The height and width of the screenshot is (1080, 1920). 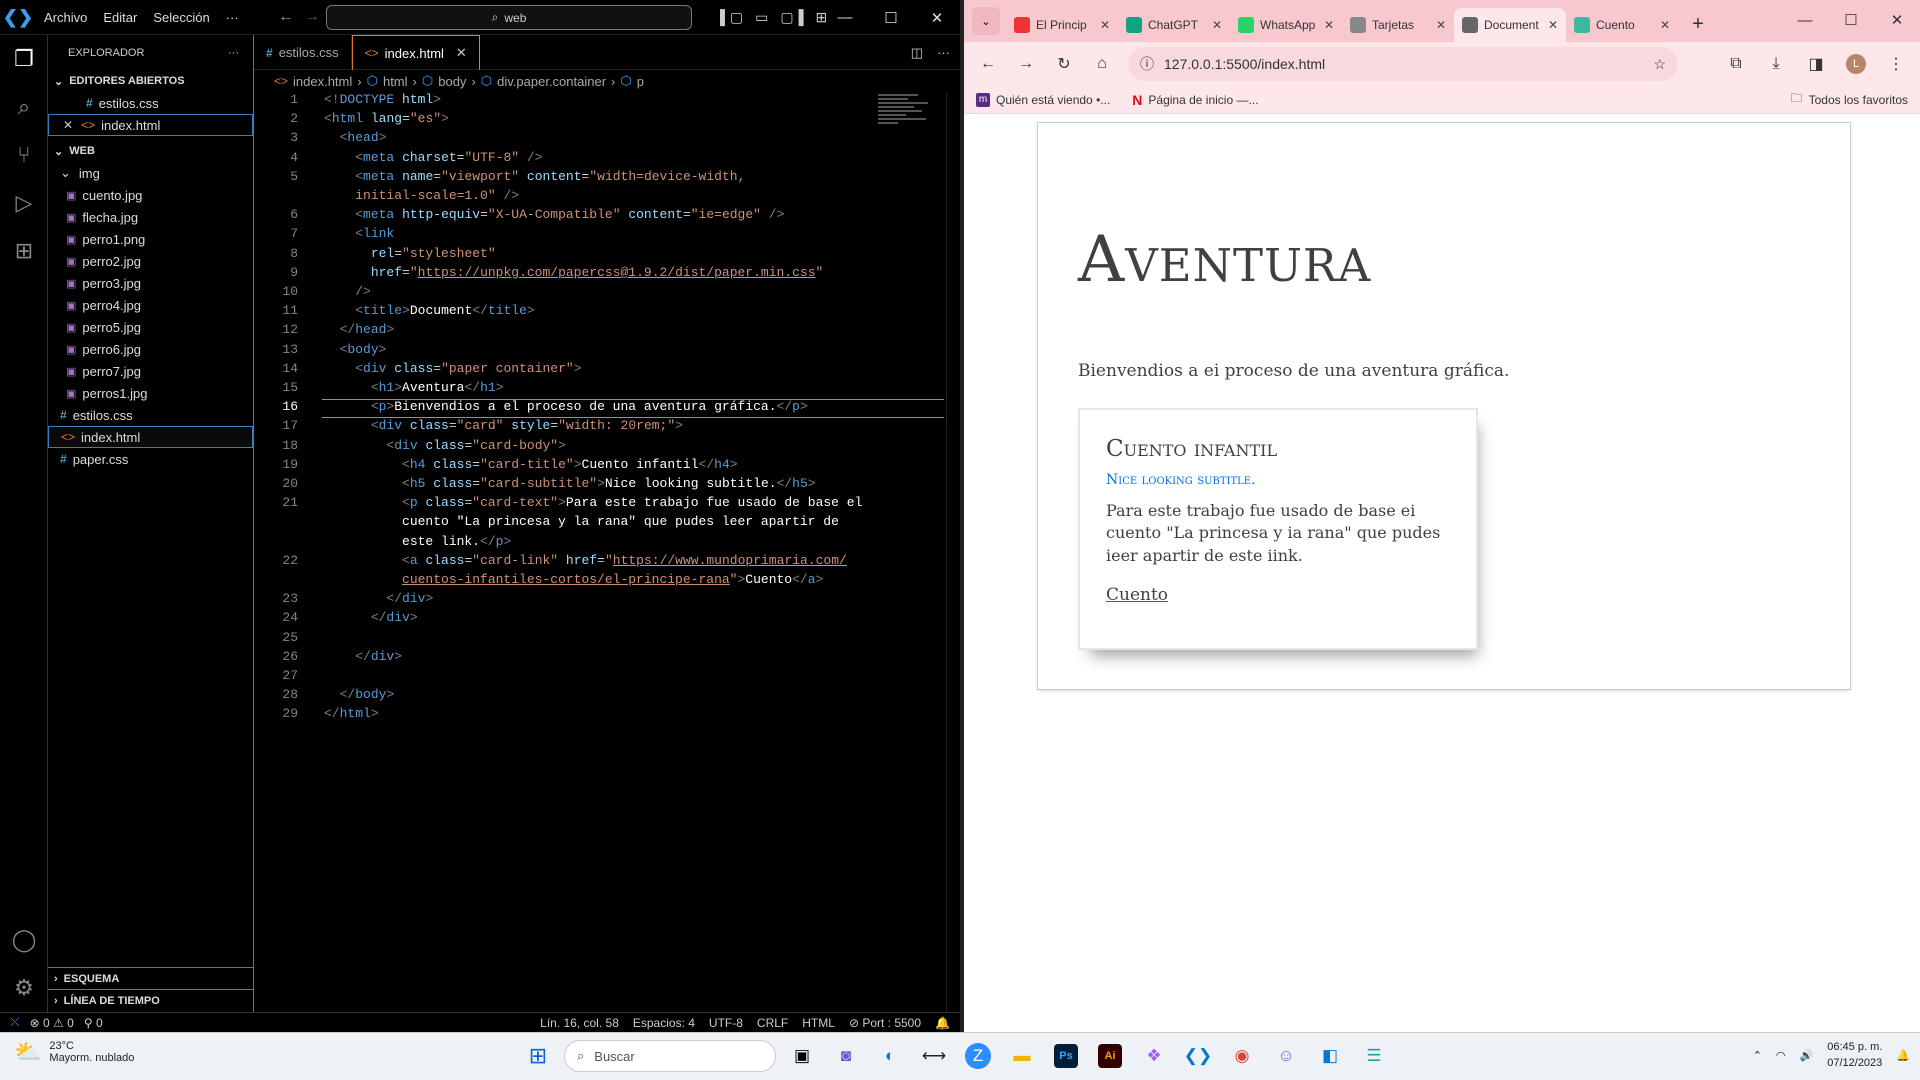 What do you see at coordinates (1102, 64) in the screenshot?
I see `home-icon: ⌂` at bounding box center [1102, 64].